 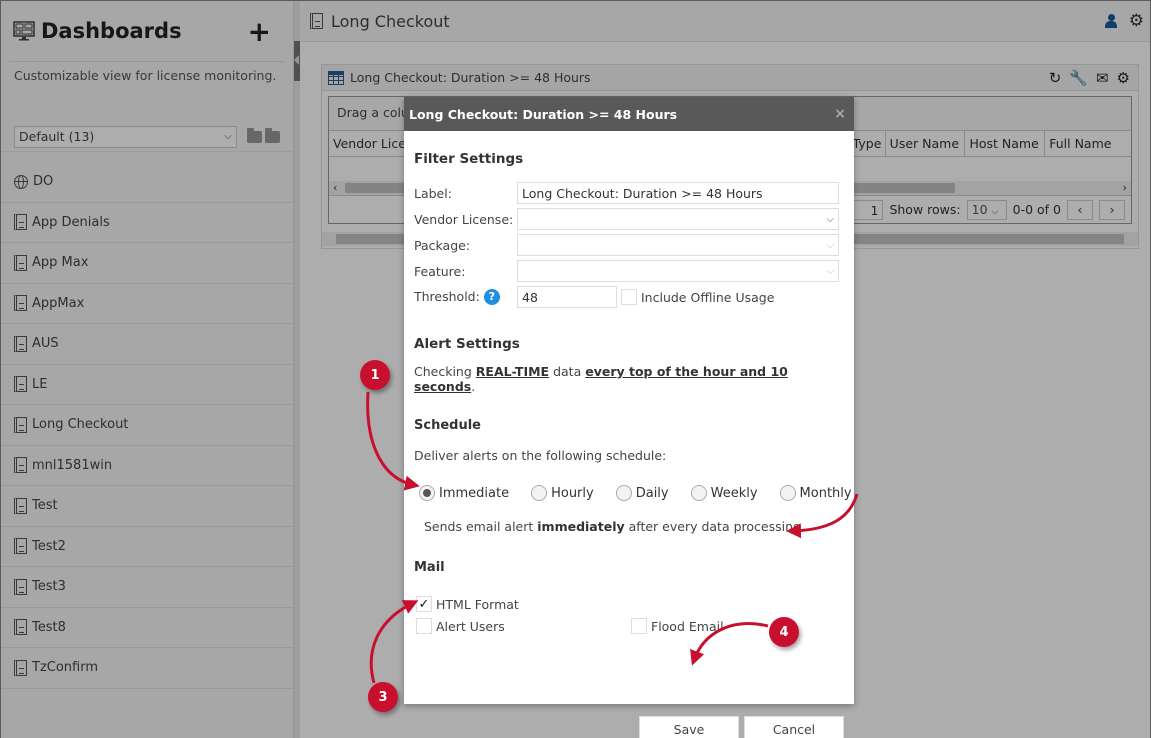 I want to click on filter-settings-heading: Filter Settings, so click(x=469, y=159).